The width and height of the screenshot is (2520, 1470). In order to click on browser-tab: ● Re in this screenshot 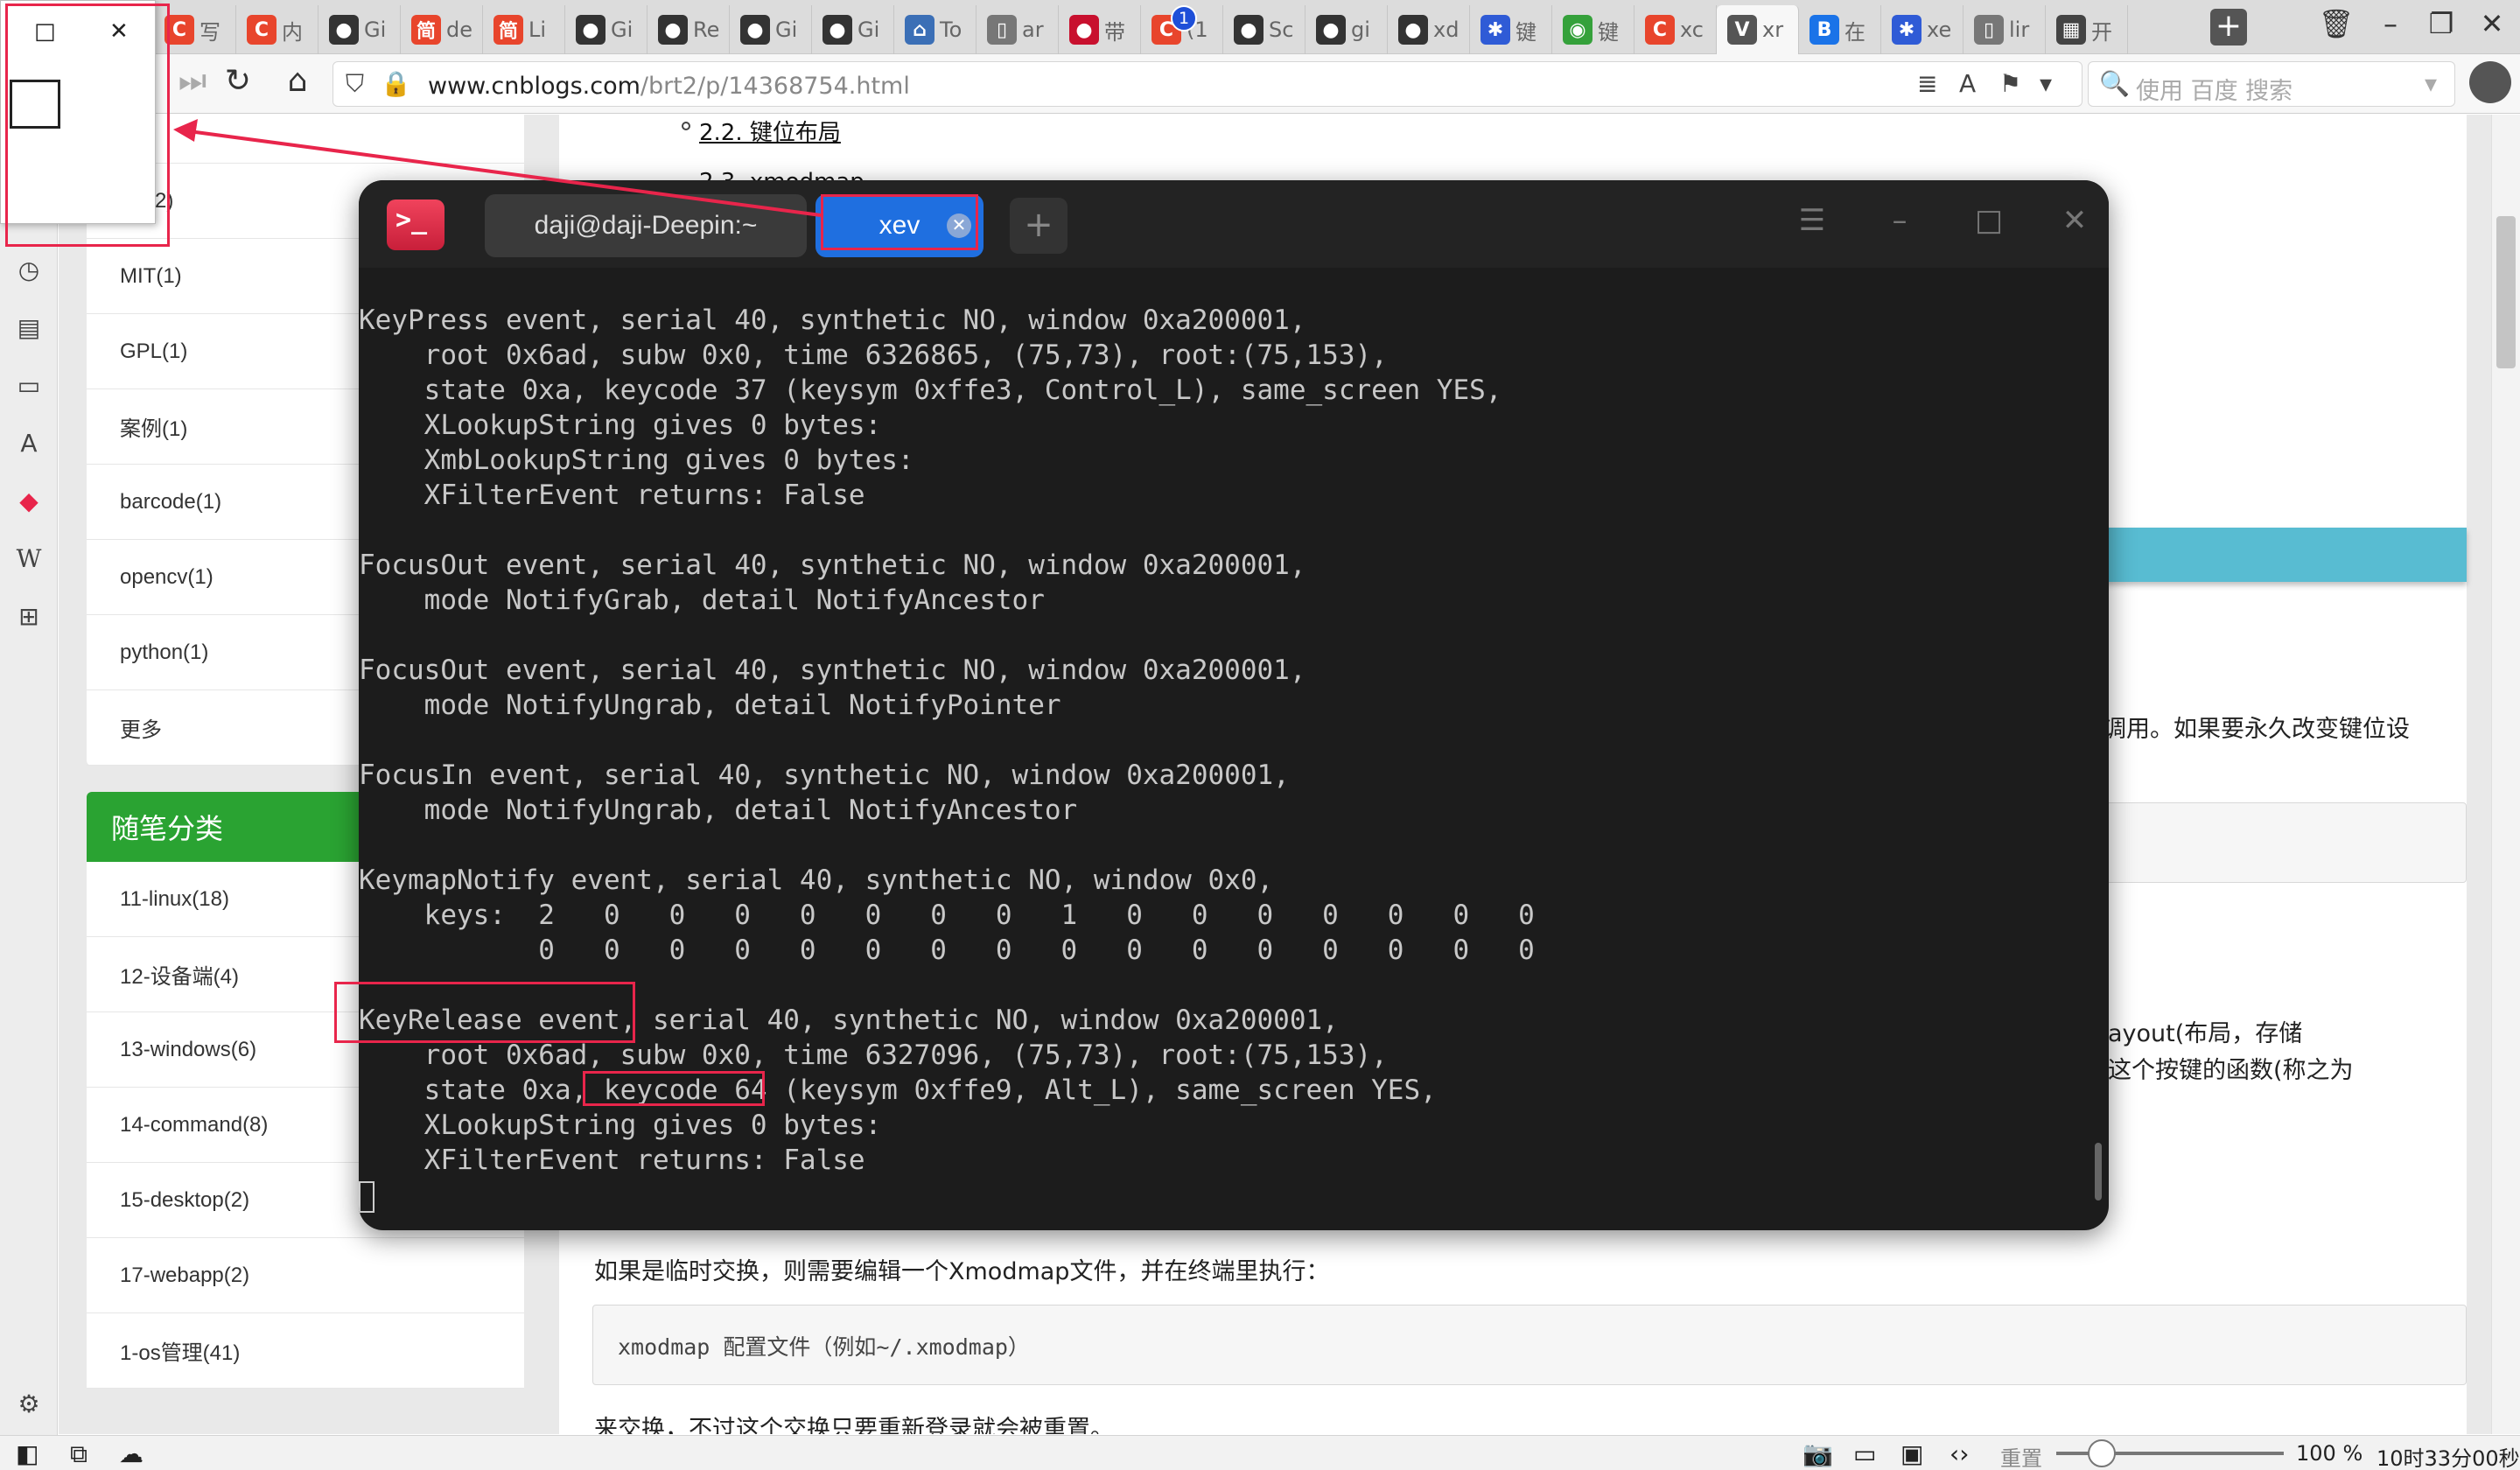, I will do `click(689, 29)`.